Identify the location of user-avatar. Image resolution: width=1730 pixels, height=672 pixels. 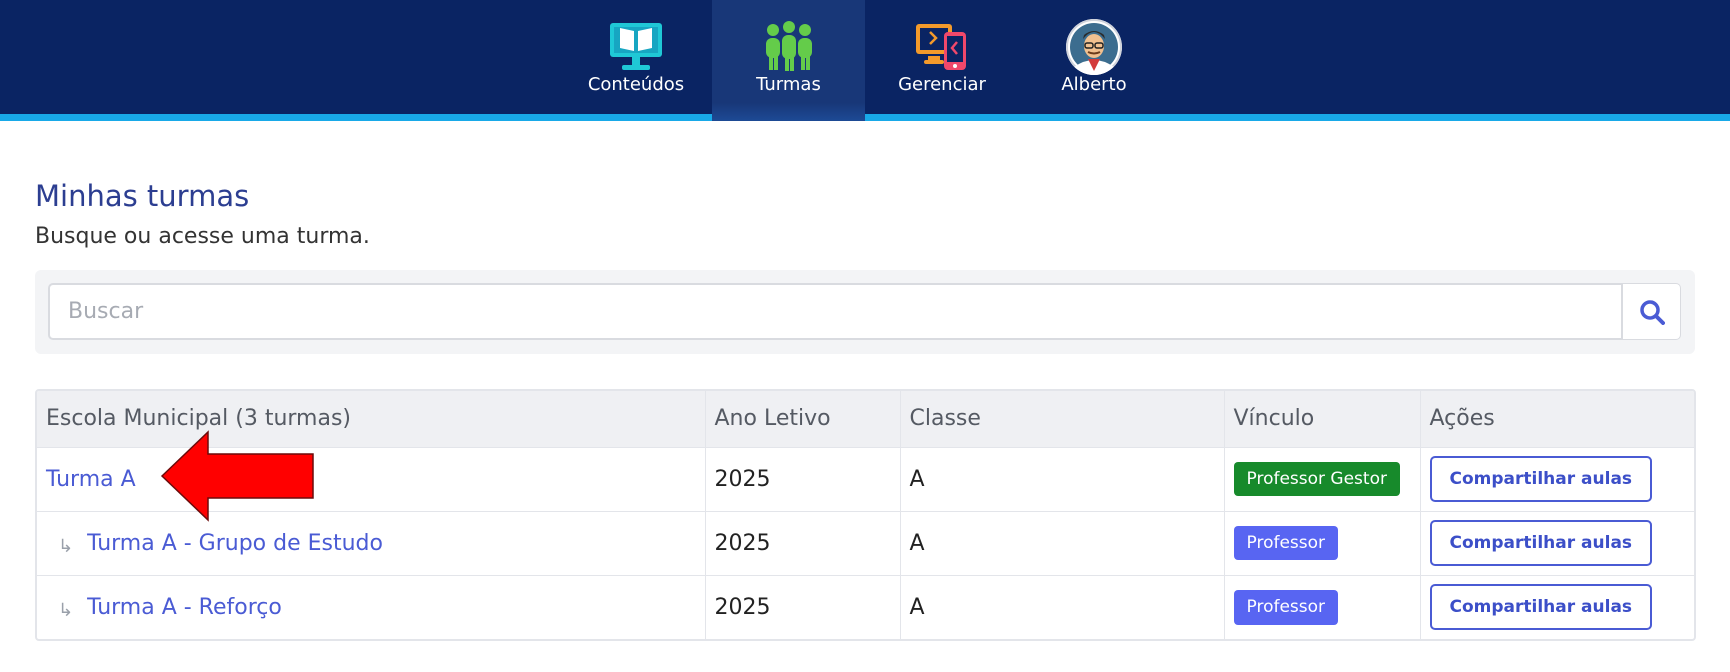
(1094, 47).